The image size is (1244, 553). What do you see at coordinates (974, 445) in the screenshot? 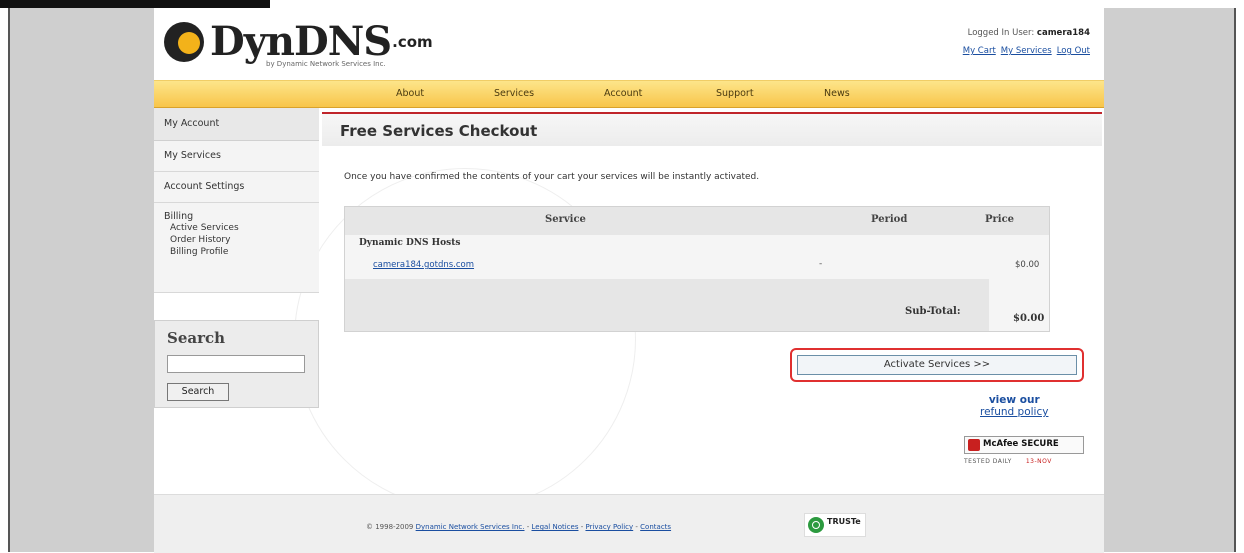
I see `mcafee-shield-icon` at bounding box center [974, 445].